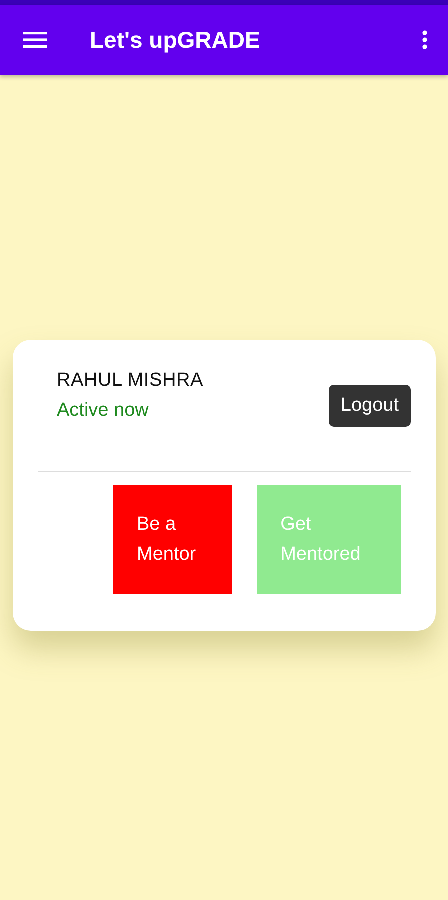  What do you see at coordinates (103, 411) in the screenshot?
I see `status-text: Active now` at bounding box center [103, 411].